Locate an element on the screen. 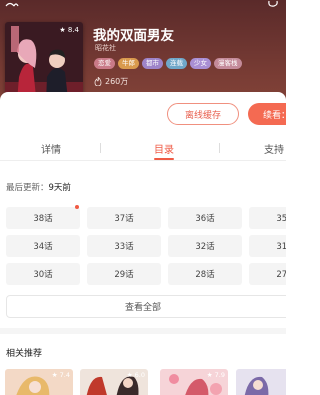 The image size is (320, 395). recommend-rating: ★ 6.0 is located at coordinates (135, 375).